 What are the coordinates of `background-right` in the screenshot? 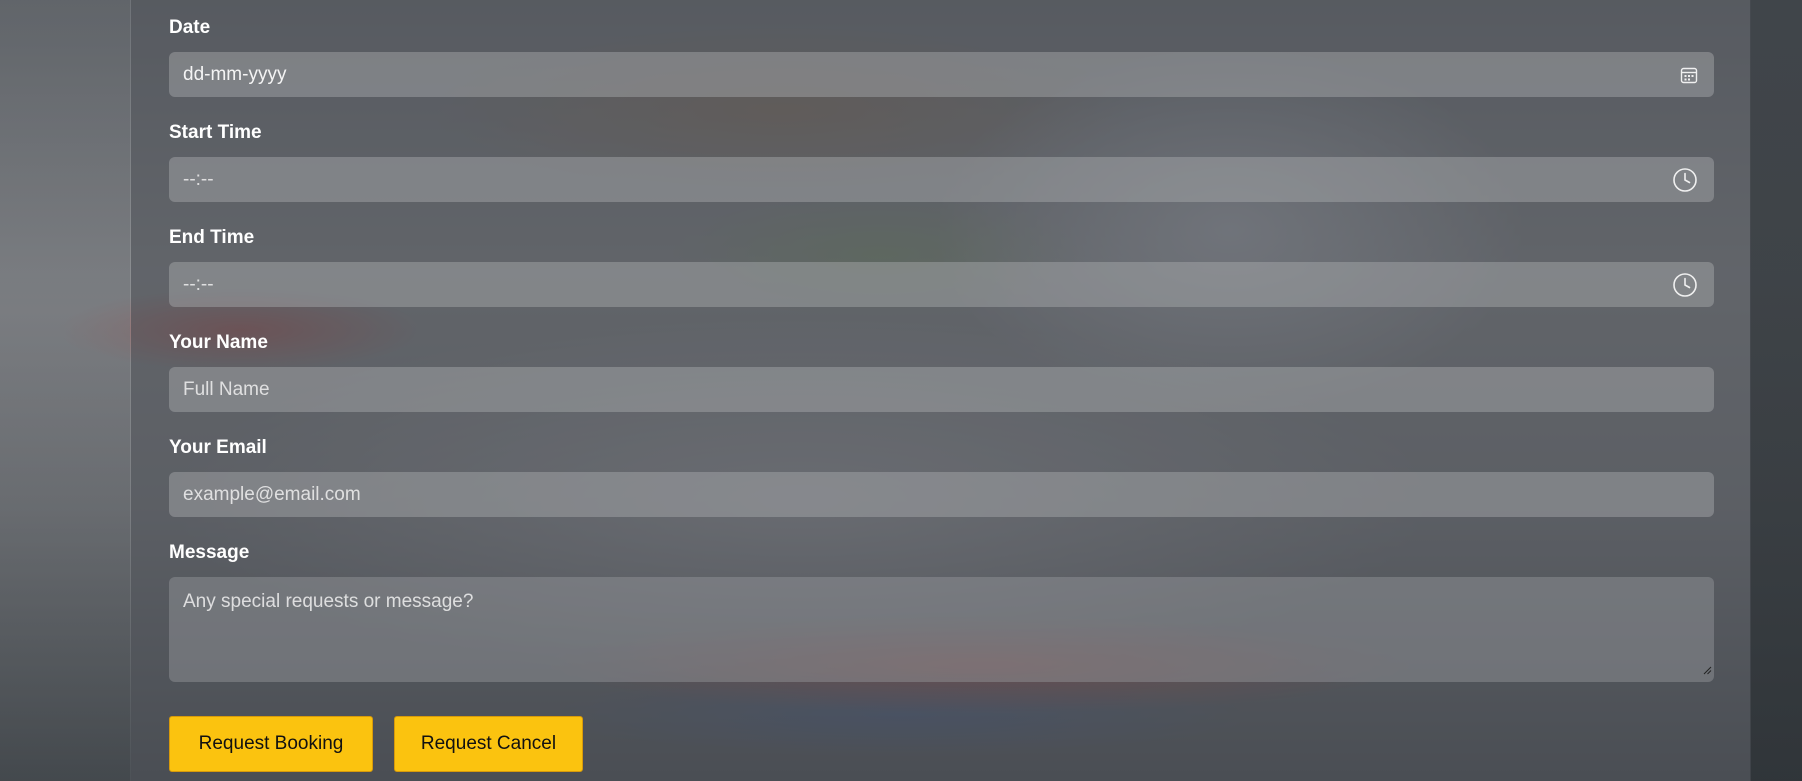 It's located at (1776, 390).